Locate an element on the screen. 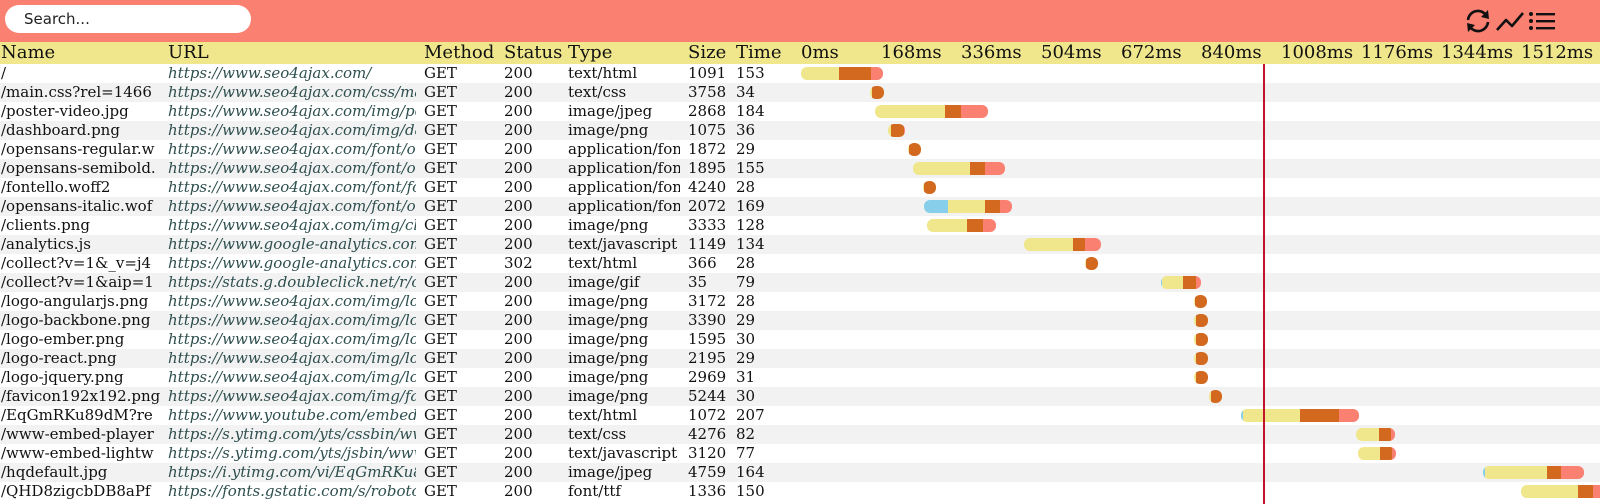  refresh-icon is located at coordinates (1478, 21).